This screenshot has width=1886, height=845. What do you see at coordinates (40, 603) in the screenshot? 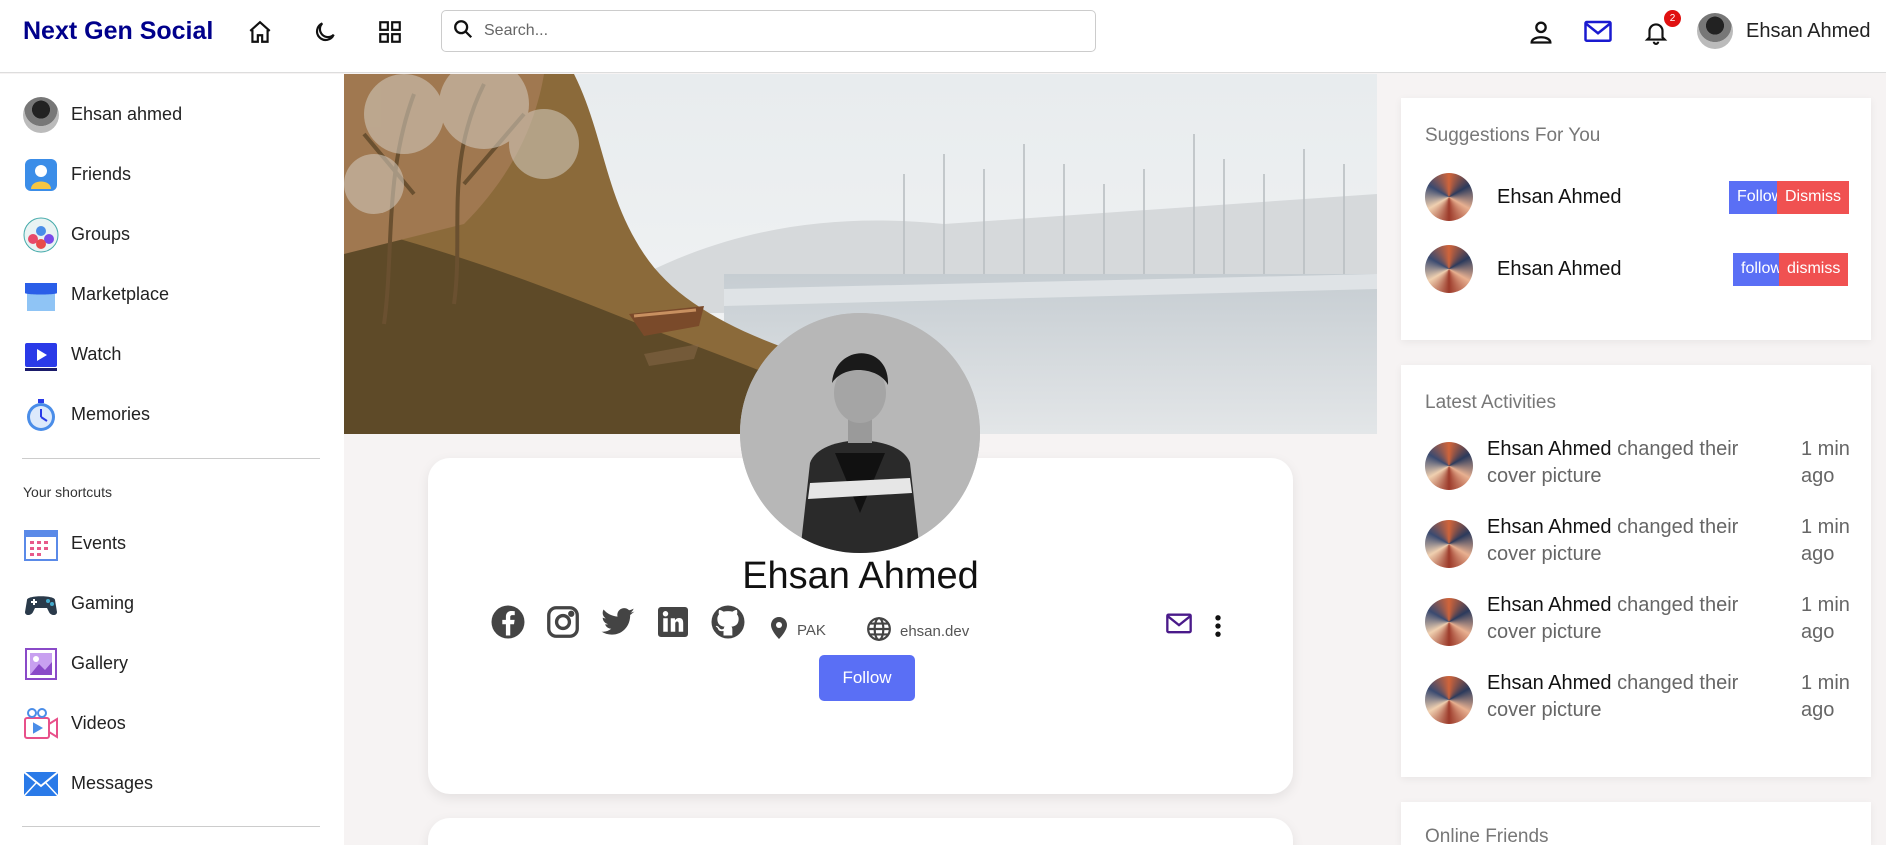
I see `gaming-icon` at bounding box center [40, 603].